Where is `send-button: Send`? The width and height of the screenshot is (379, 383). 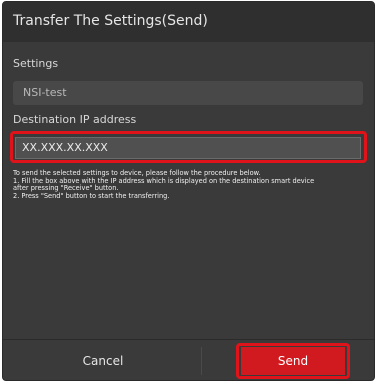 send-button: Send is located at coordinates (293, 361).